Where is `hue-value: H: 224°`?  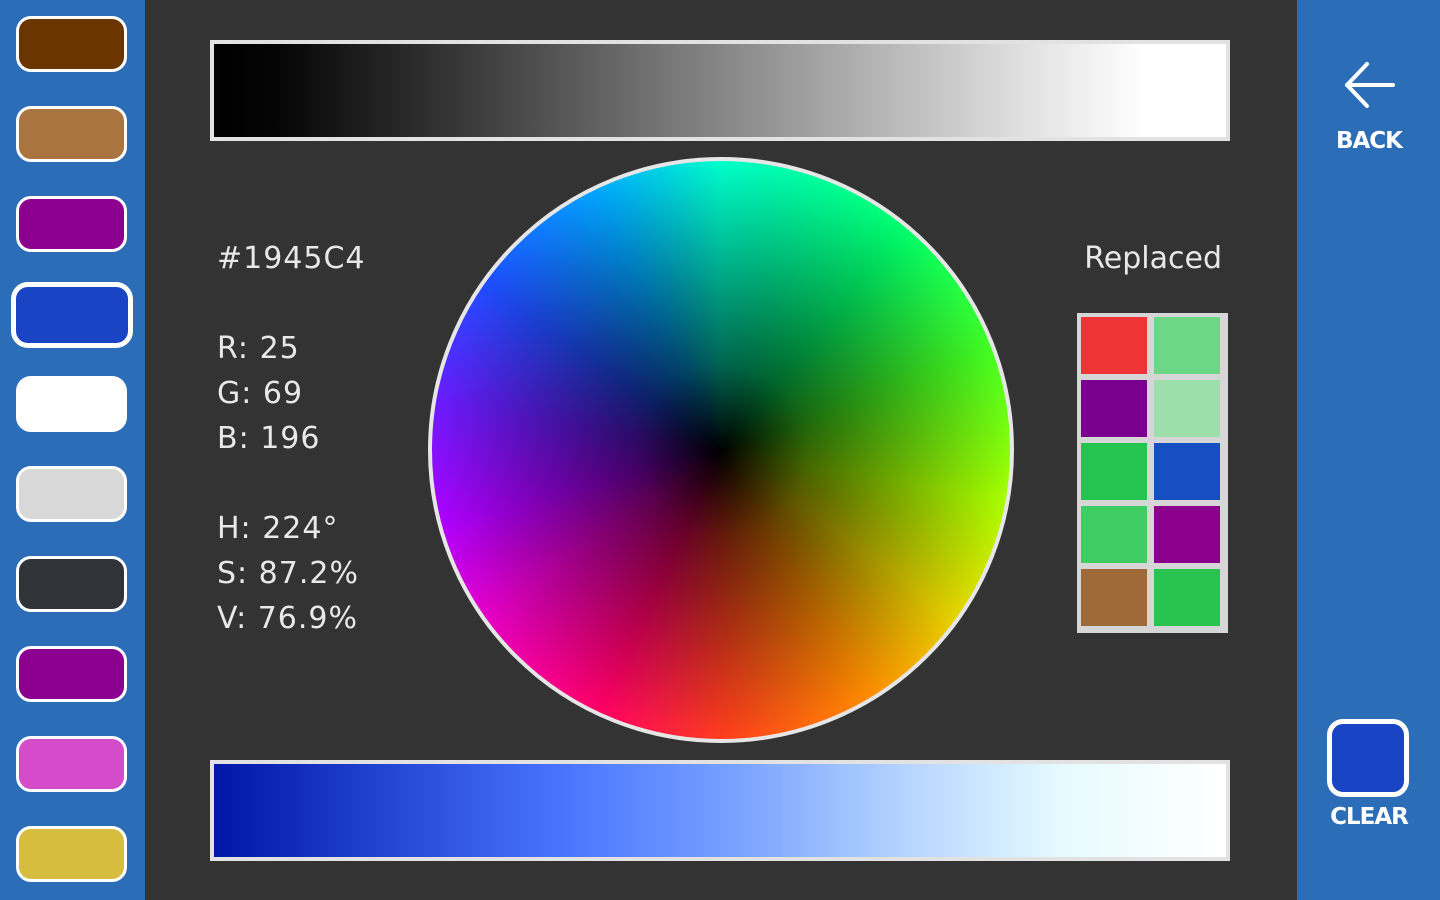 hue-value: H: 224° is located at coordinates (278, 528).